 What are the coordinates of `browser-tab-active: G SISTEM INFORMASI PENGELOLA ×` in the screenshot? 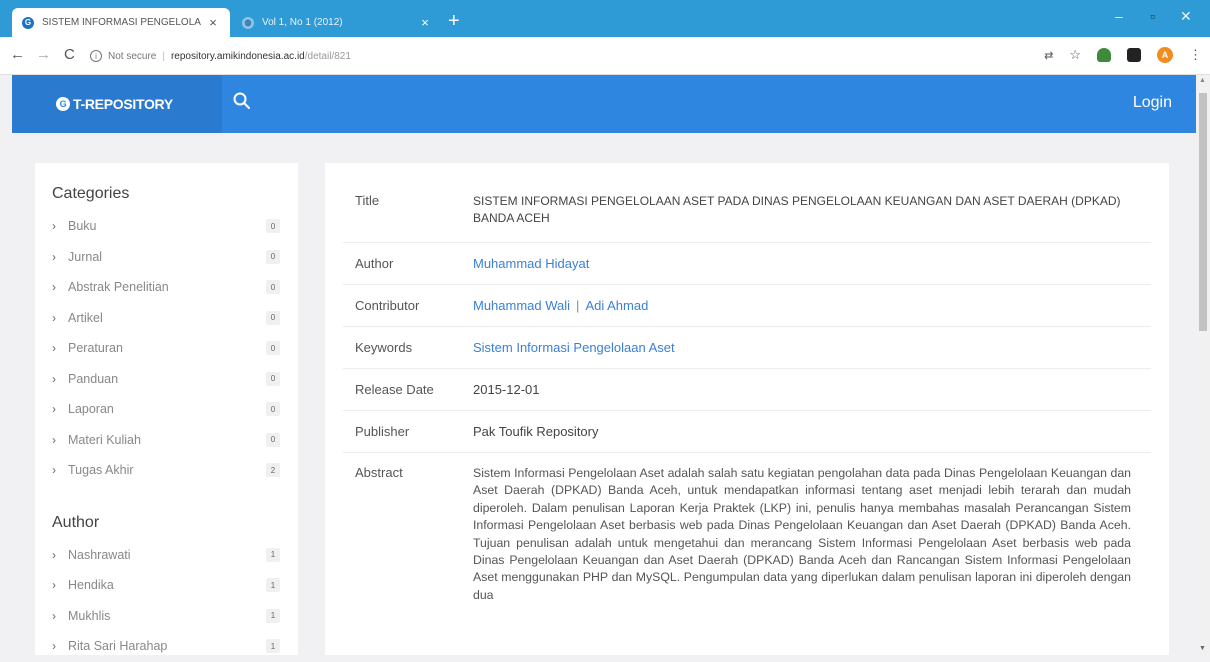 It's located at (121, 22).